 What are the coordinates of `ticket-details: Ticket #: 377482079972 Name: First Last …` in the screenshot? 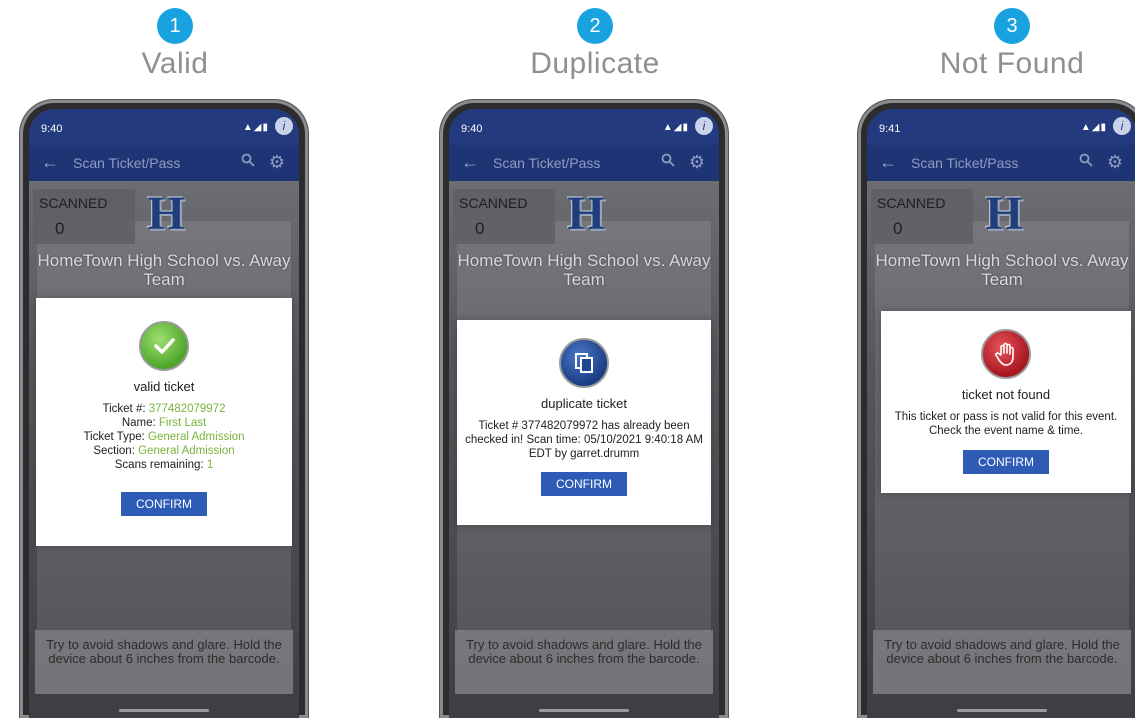 It's located at (164, 437).